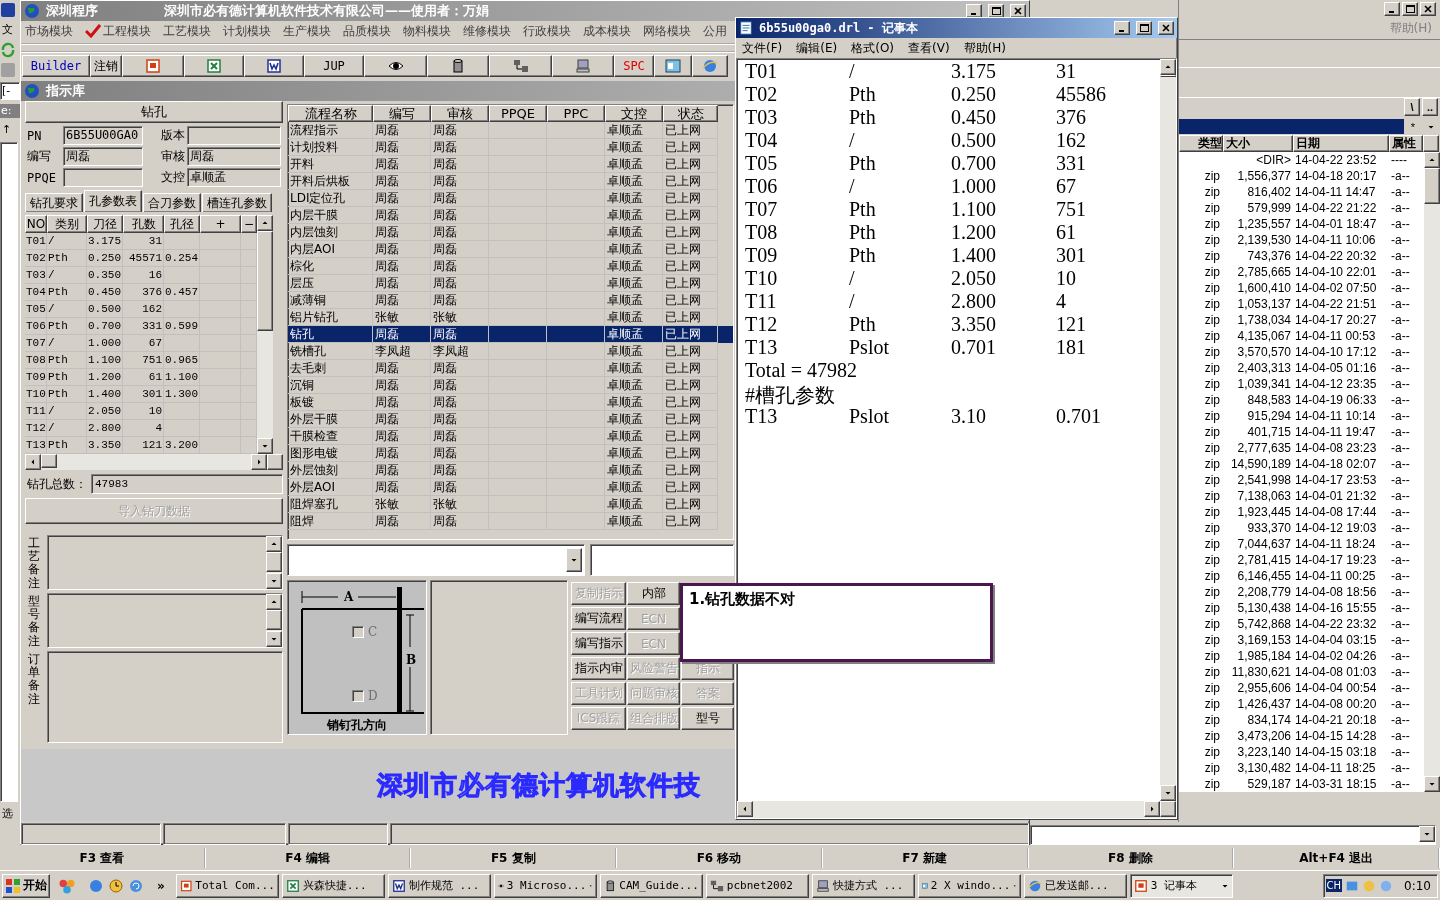 This screenshot has height=900, width=1440. I want to click on toolbar-button: 注销, so click(106, 66).